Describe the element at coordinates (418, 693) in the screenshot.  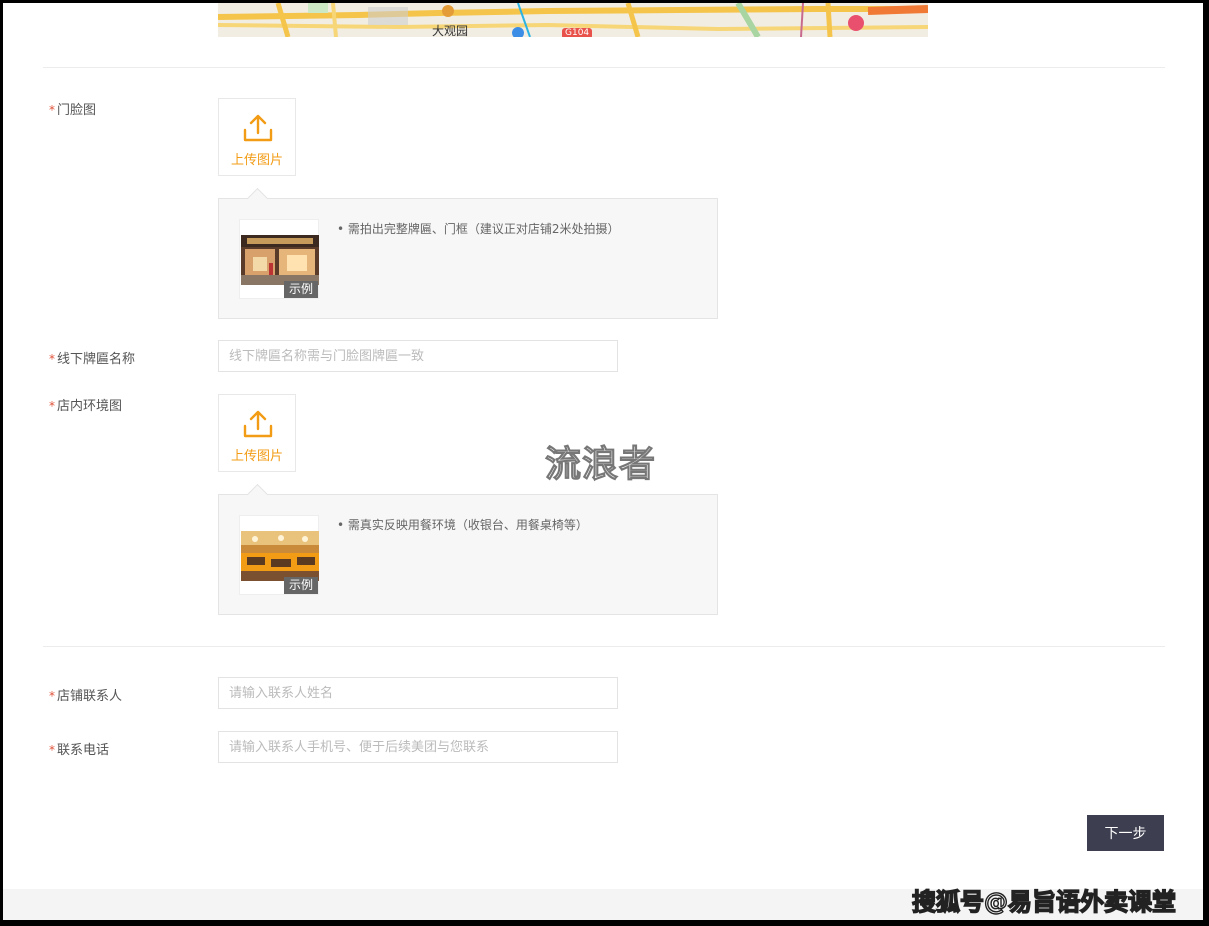
I see `contact-name-input` at that location.